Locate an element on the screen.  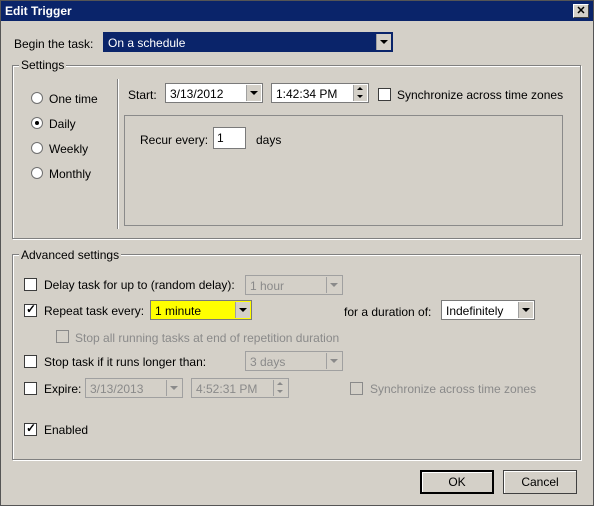
radio-one-time-label: One time is located at coordinates (73, 99).